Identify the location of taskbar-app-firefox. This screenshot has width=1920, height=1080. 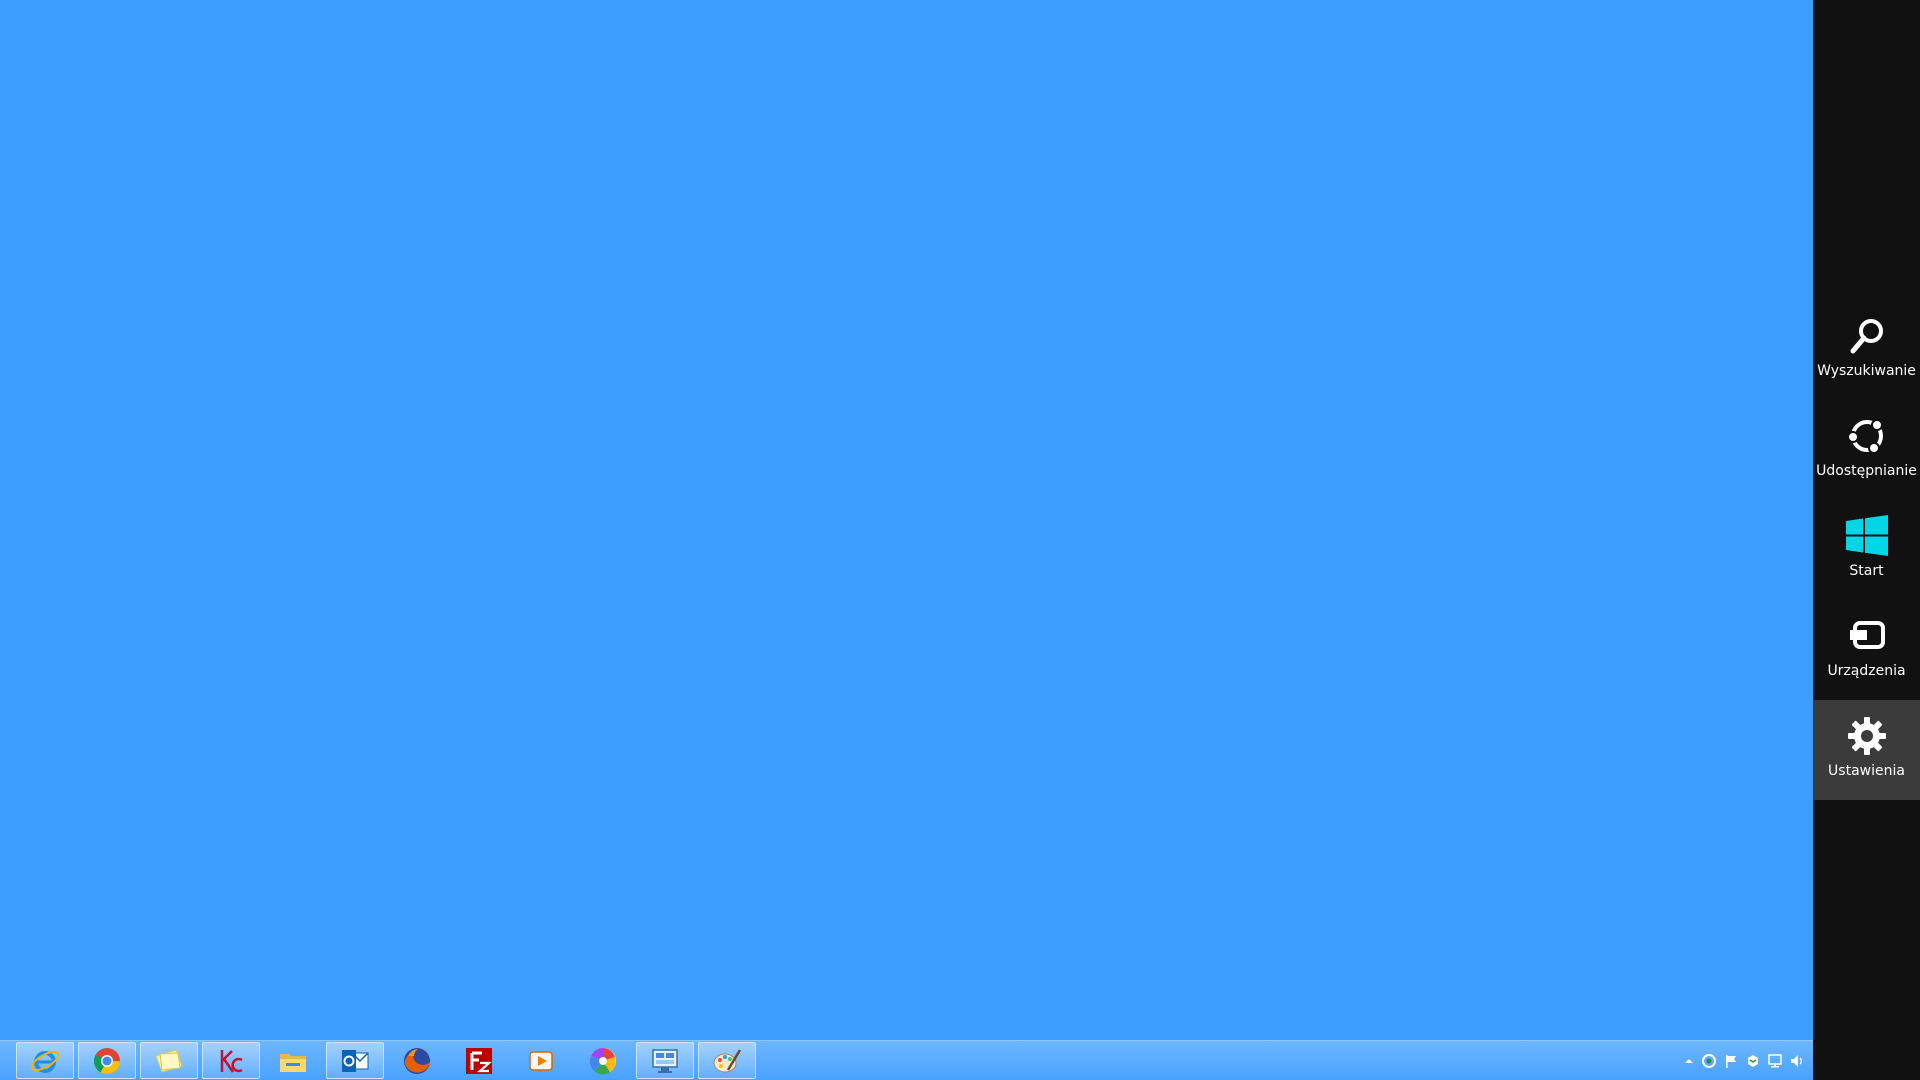
(417, 1060).